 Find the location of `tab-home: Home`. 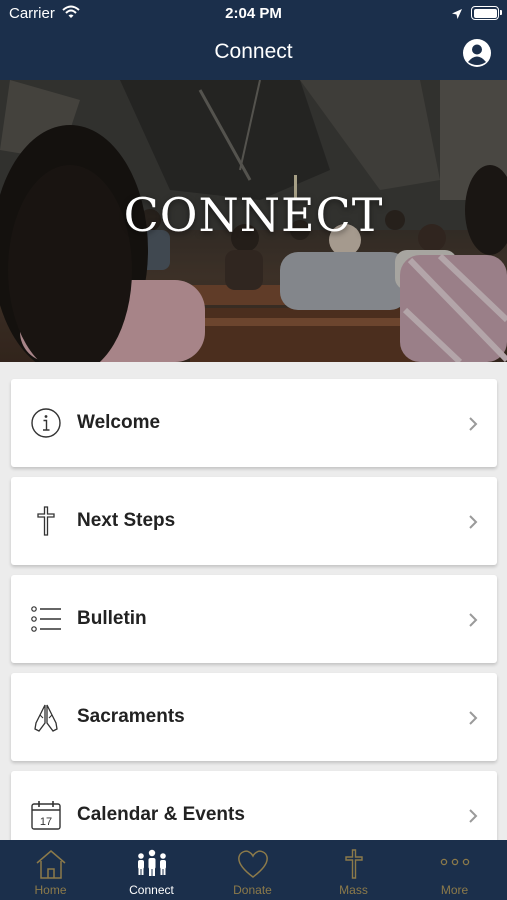

tab-home: Home is located at coordinates (50, 870).